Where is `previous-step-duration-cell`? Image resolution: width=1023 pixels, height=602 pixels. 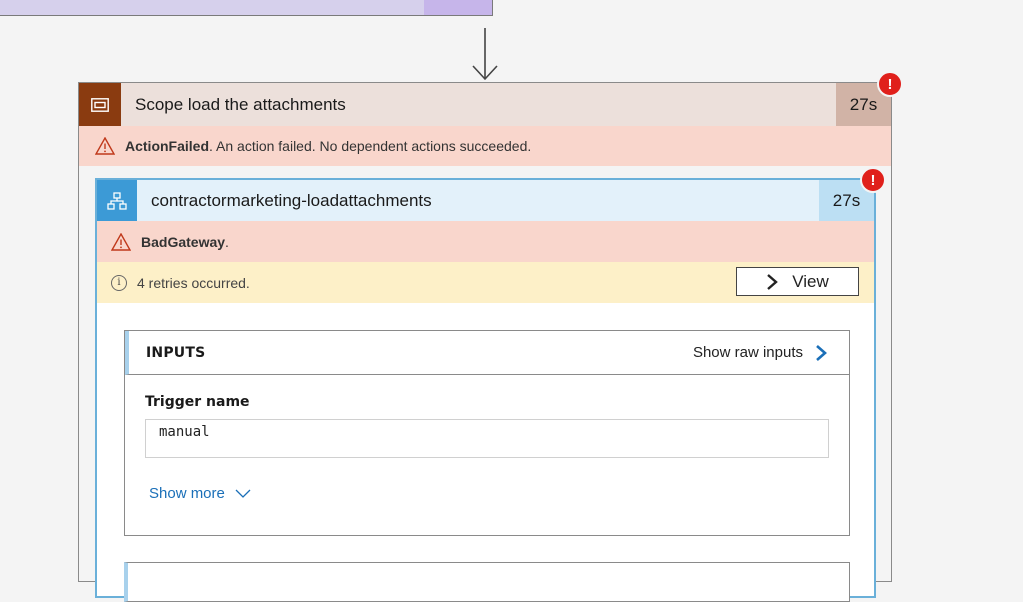
previous-step-duration-cell is located at coordinates (458, 7).